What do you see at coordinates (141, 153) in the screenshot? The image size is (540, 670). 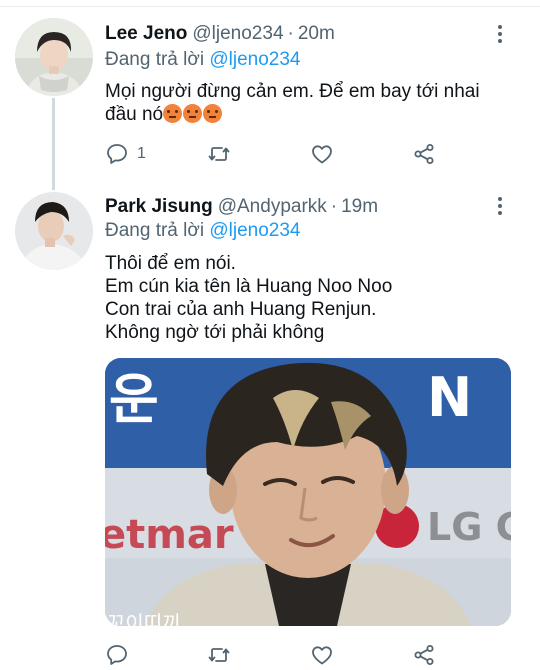 I see `reply-count: 1` at bounding box center [141, 153].